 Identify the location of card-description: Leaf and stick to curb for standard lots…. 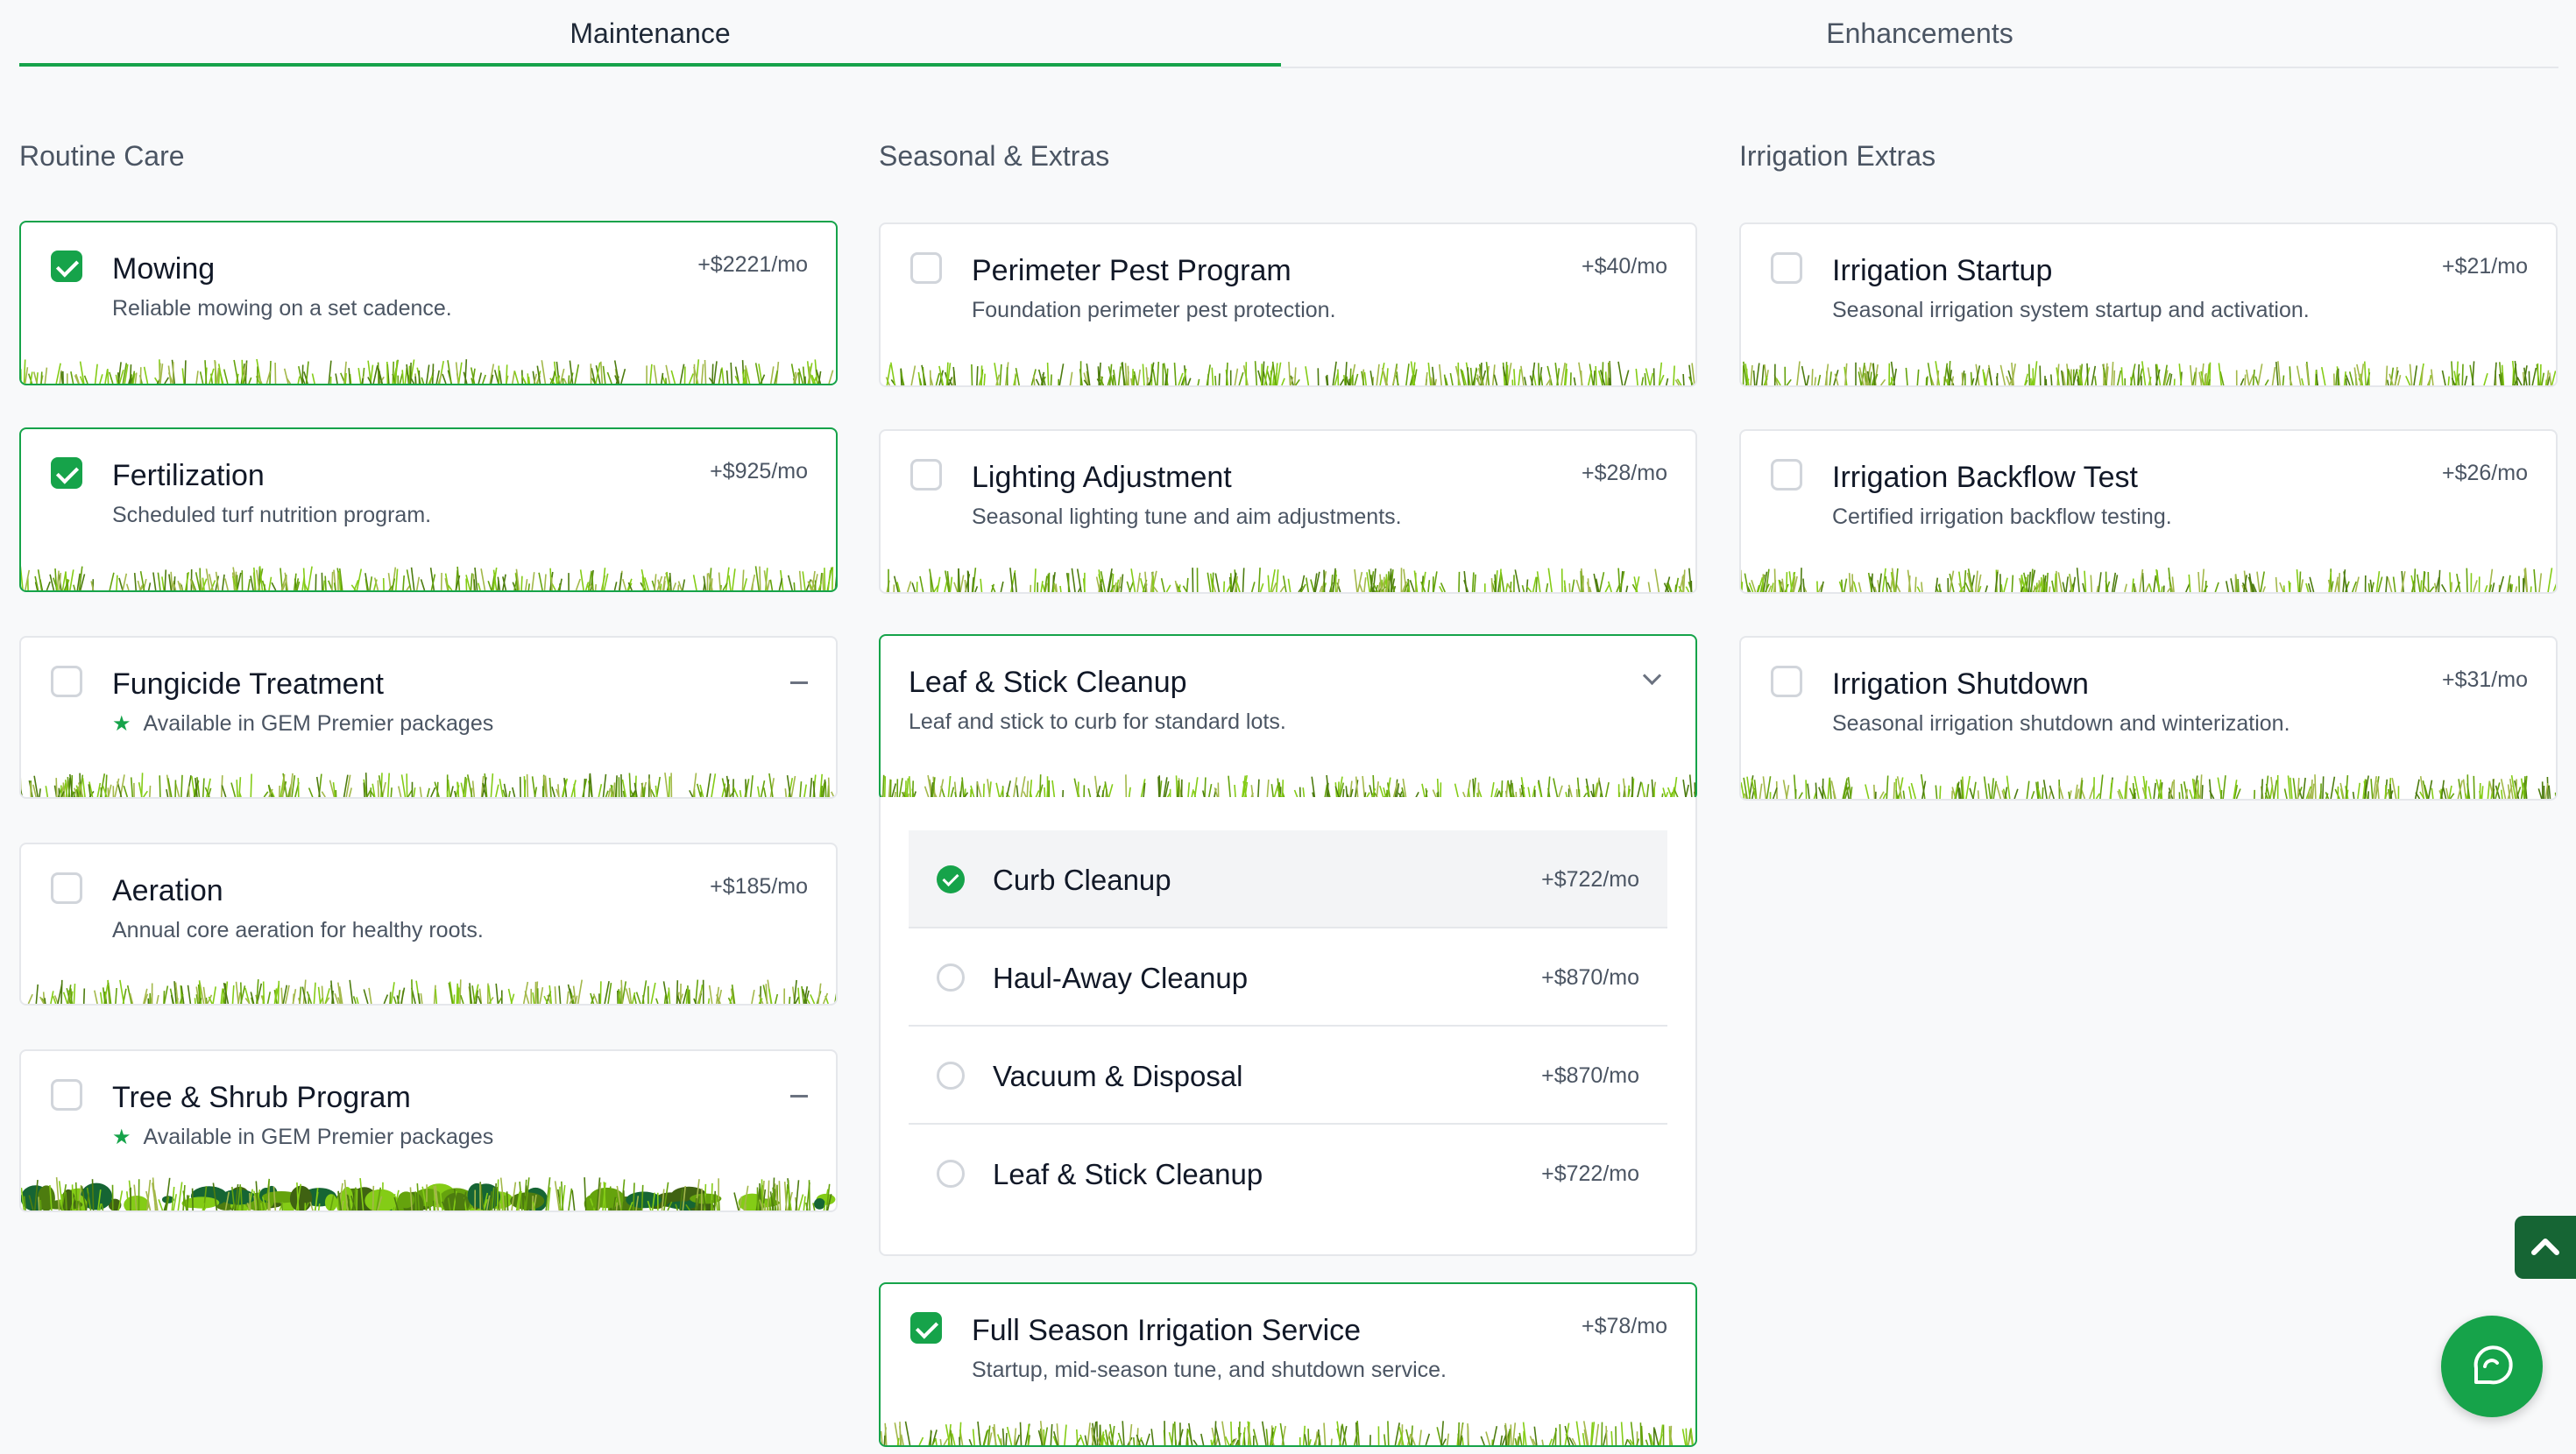
(1097, 721).